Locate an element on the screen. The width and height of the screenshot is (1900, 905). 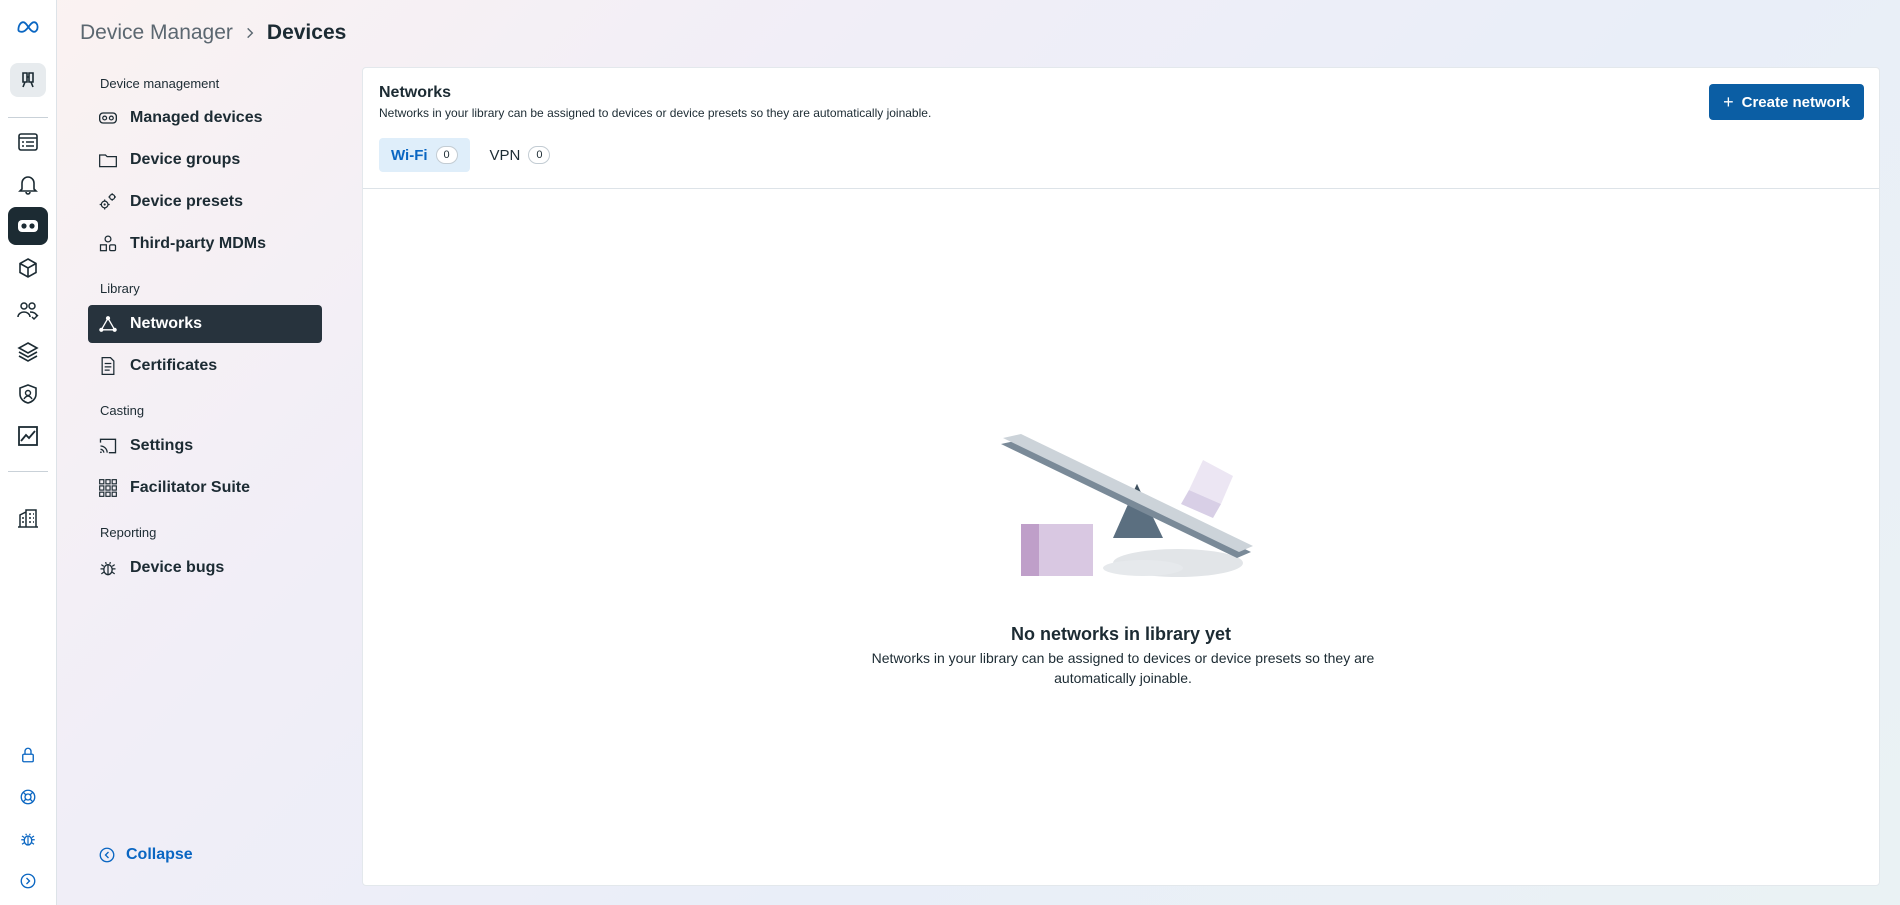
tab-label: VPN is located at coordinates (505, 155).